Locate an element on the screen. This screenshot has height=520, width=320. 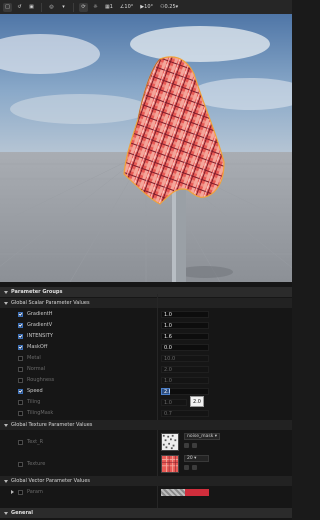
asset-name: noise_mask is located at coordinates (200, 436).